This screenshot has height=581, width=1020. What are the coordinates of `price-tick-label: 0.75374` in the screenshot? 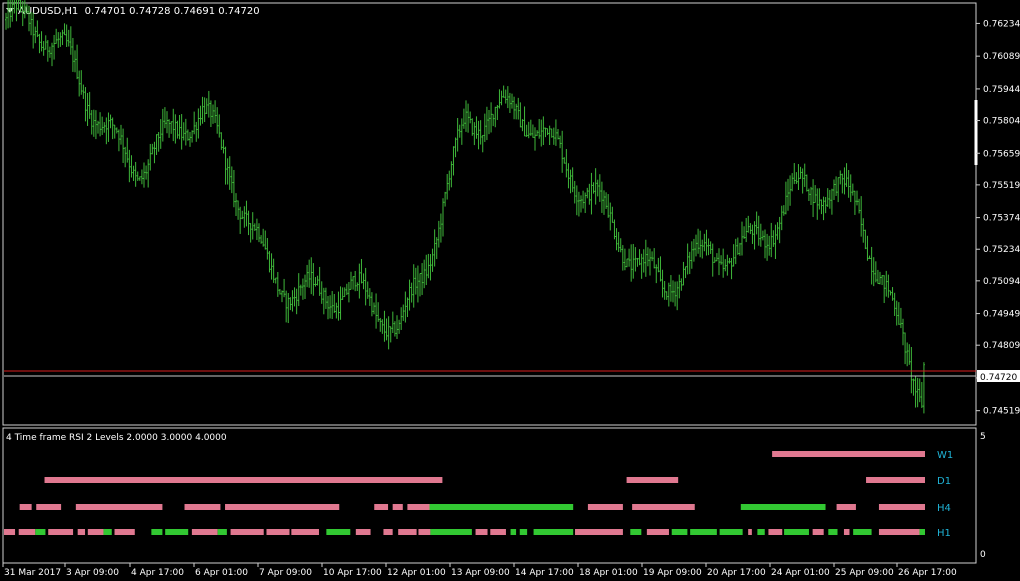 It's located at (1001, 219).